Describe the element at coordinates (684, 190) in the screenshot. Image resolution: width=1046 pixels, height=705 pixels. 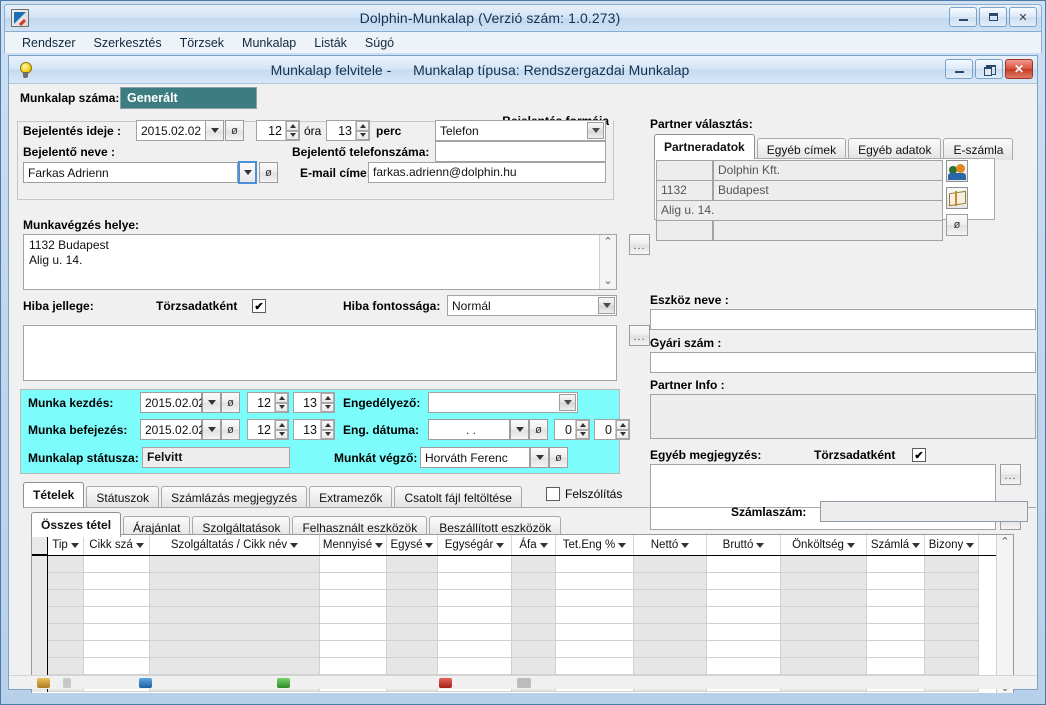
I see `partner-zip-input: 1132` at that location.